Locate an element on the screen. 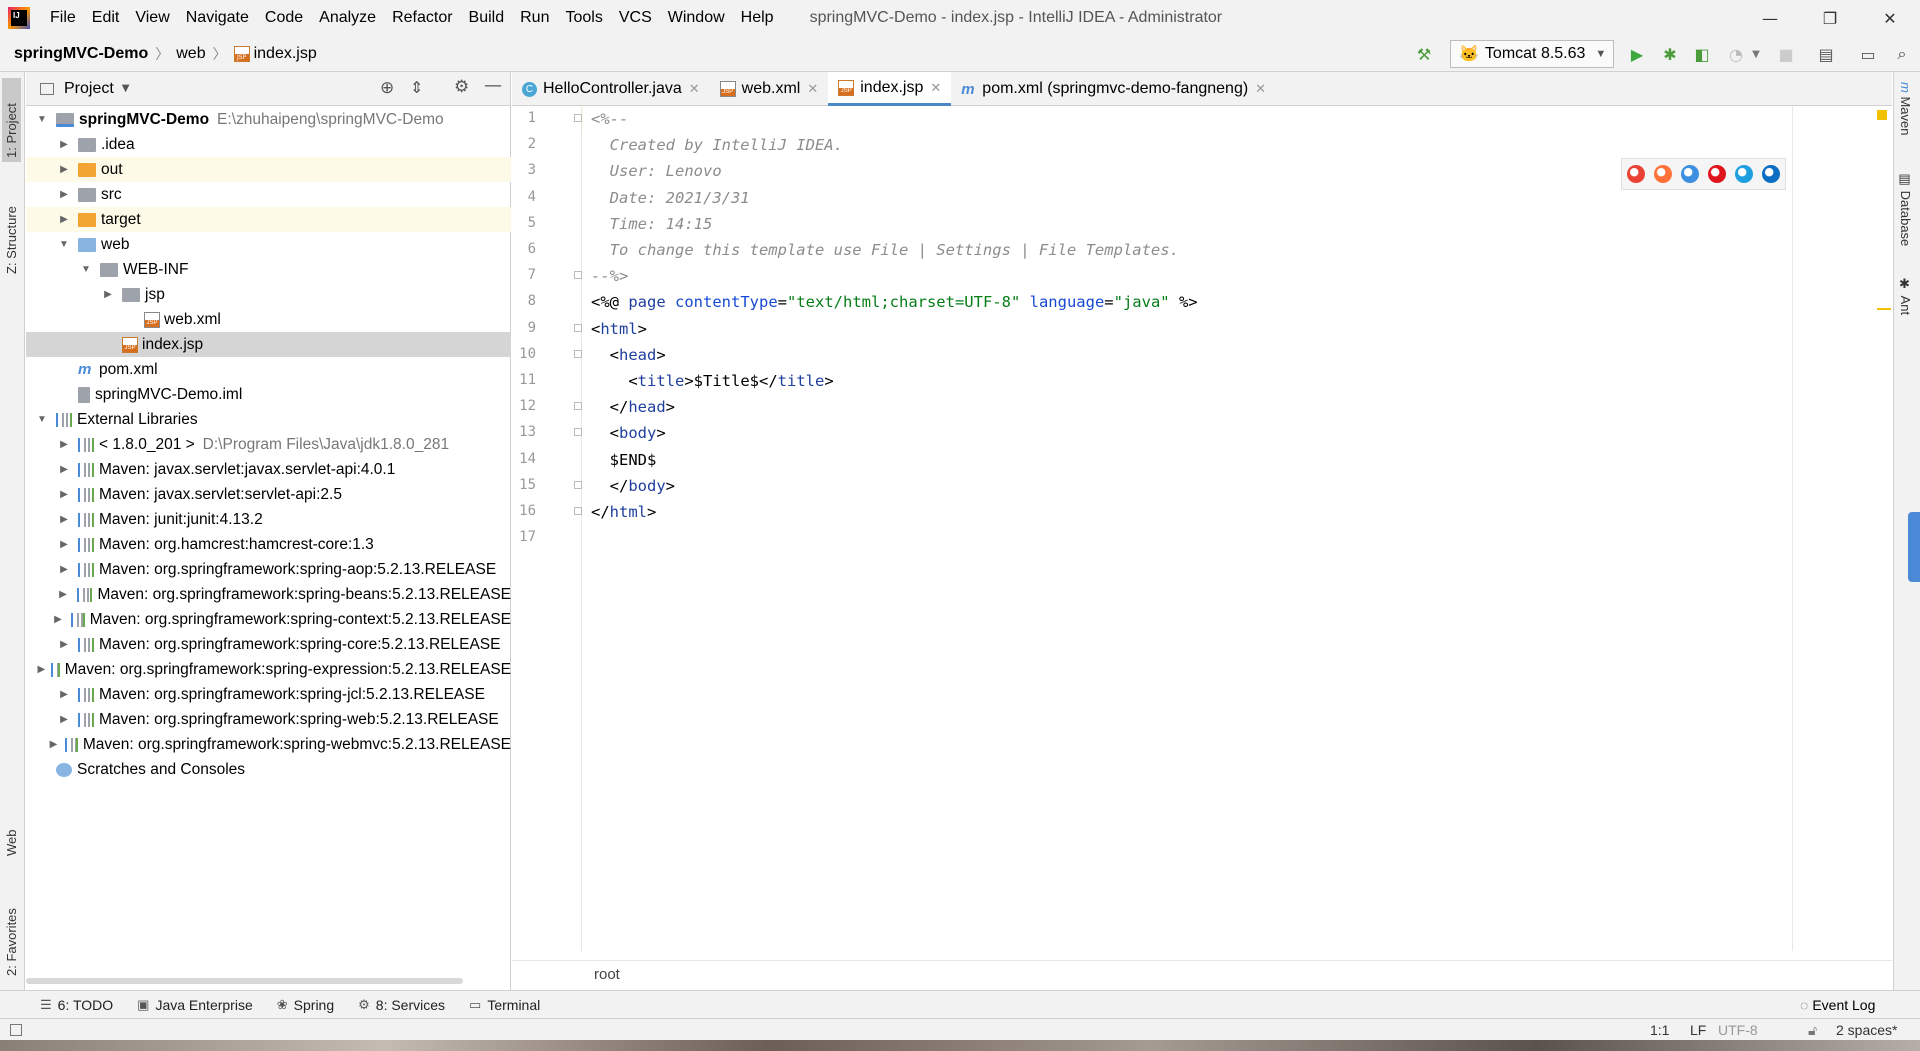  menu-window: Window is located at coordinates (696, 18).